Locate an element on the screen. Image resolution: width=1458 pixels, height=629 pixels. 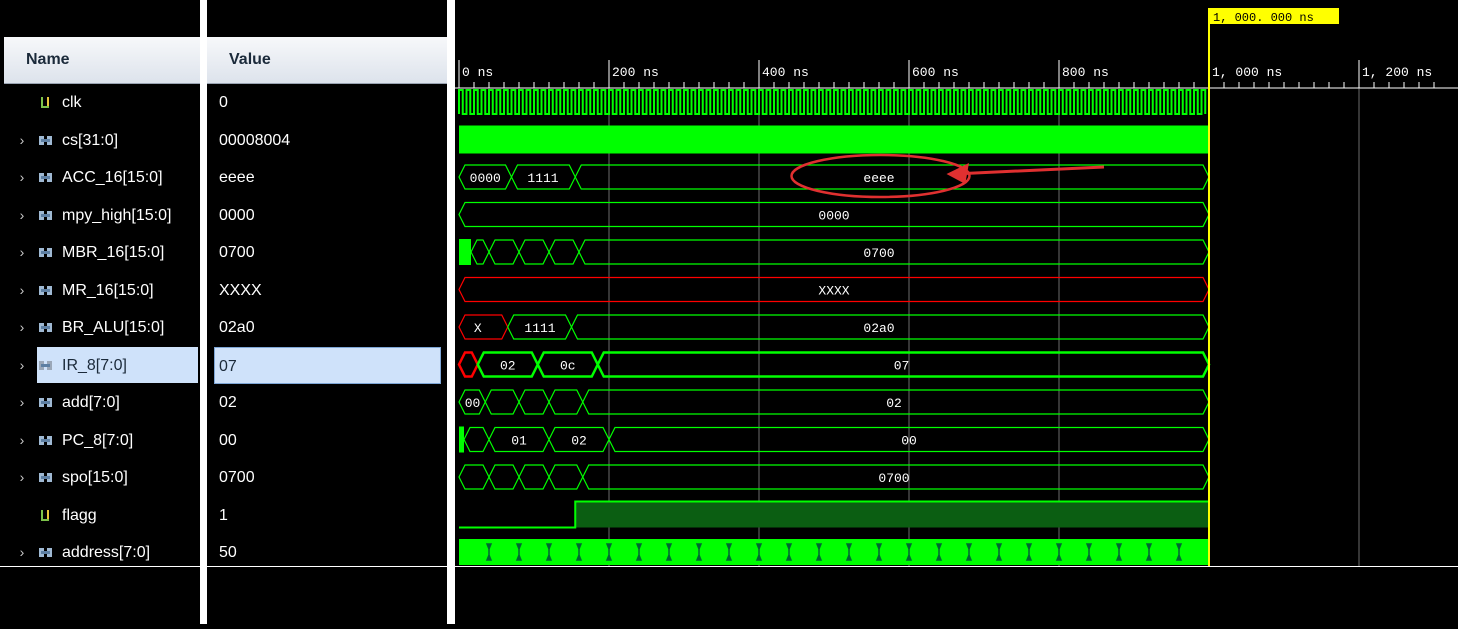
signal-value: 00 is located at coordinates (228, 440).